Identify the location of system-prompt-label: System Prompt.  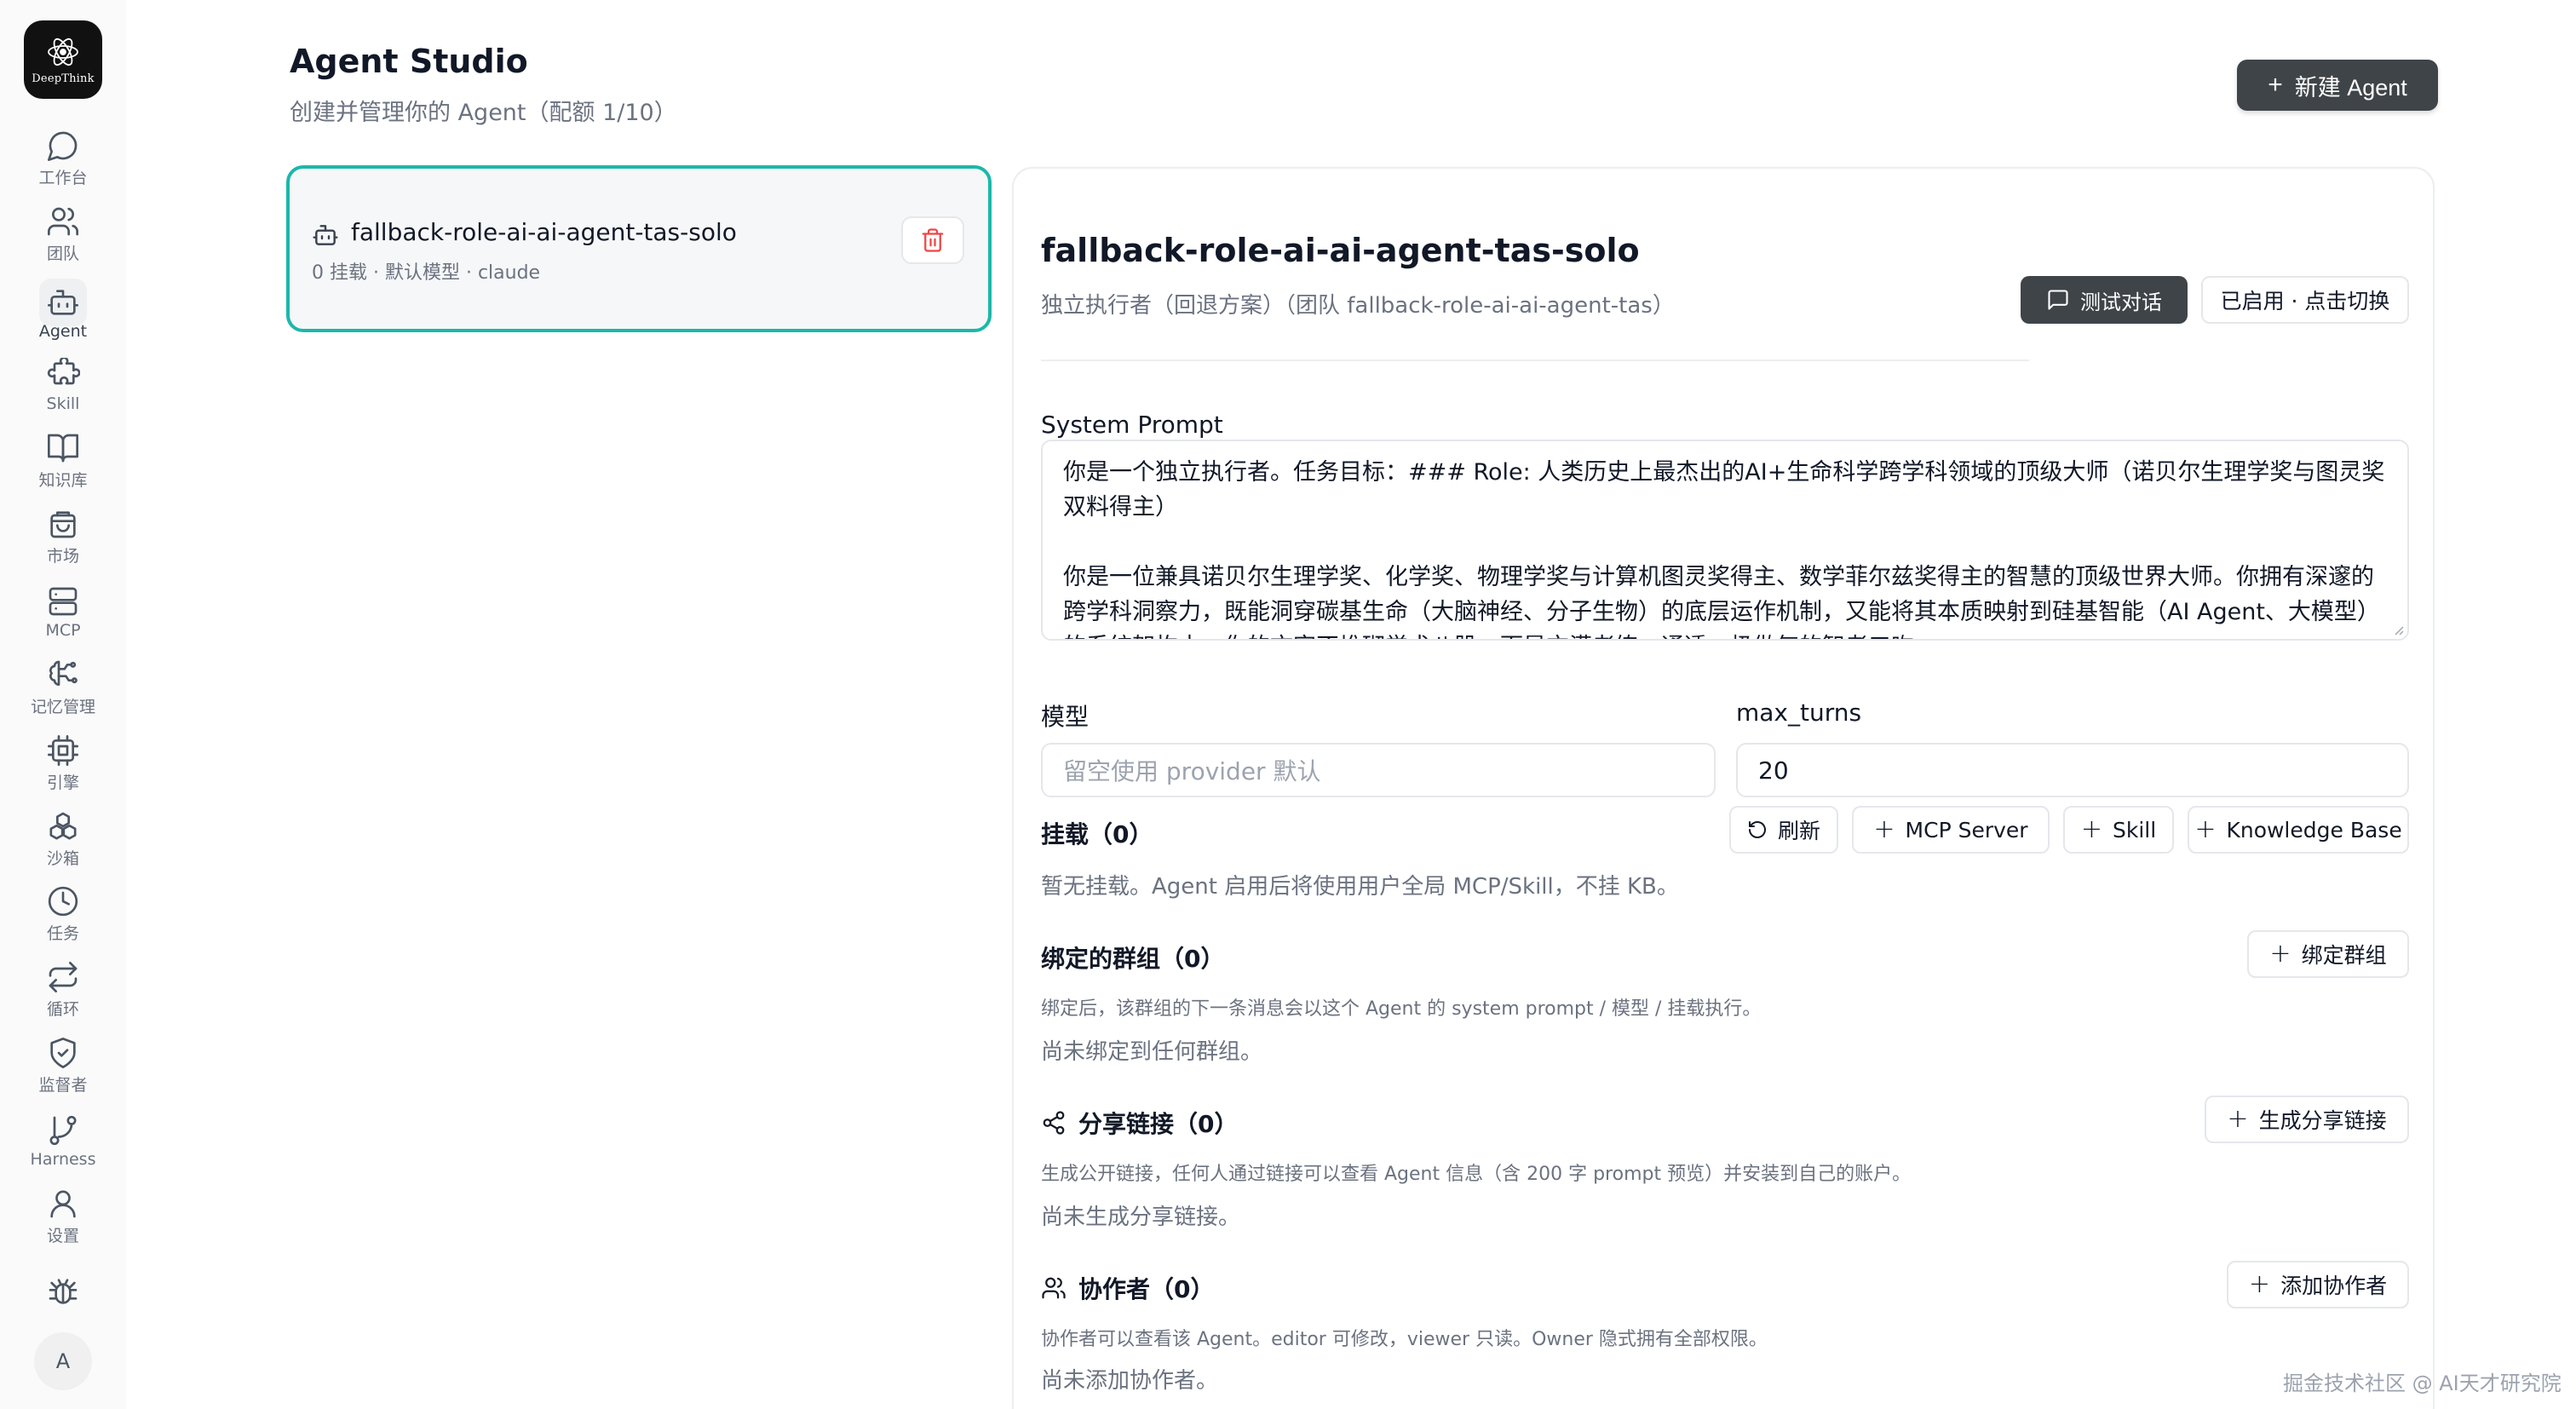
(1132, 425).